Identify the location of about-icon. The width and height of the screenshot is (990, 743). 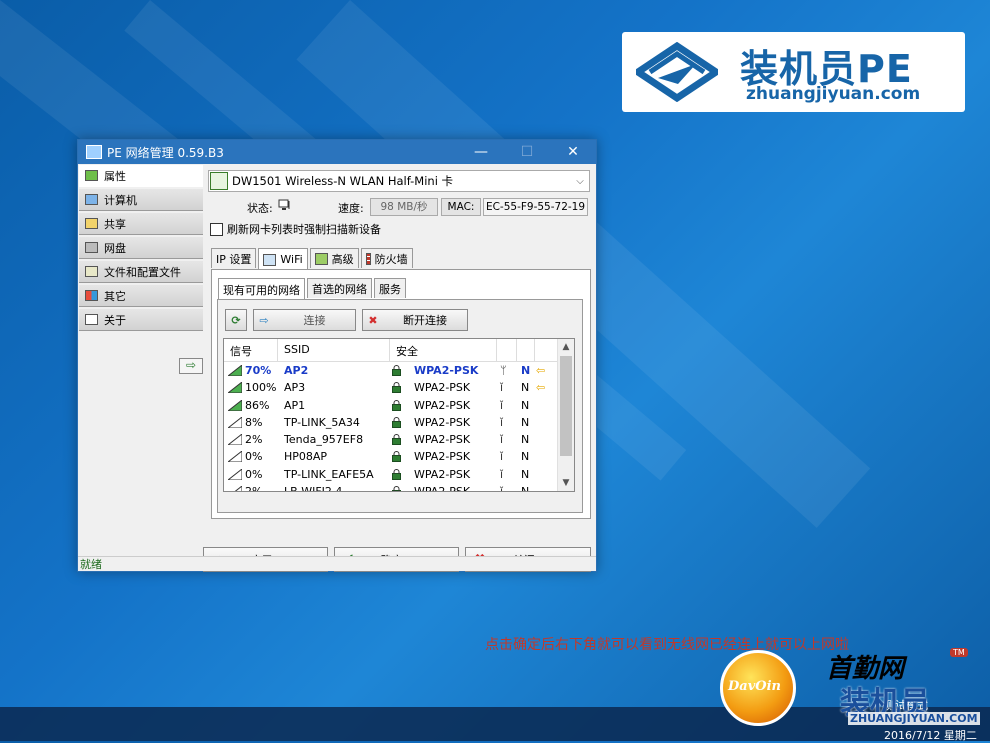
(91, 319).